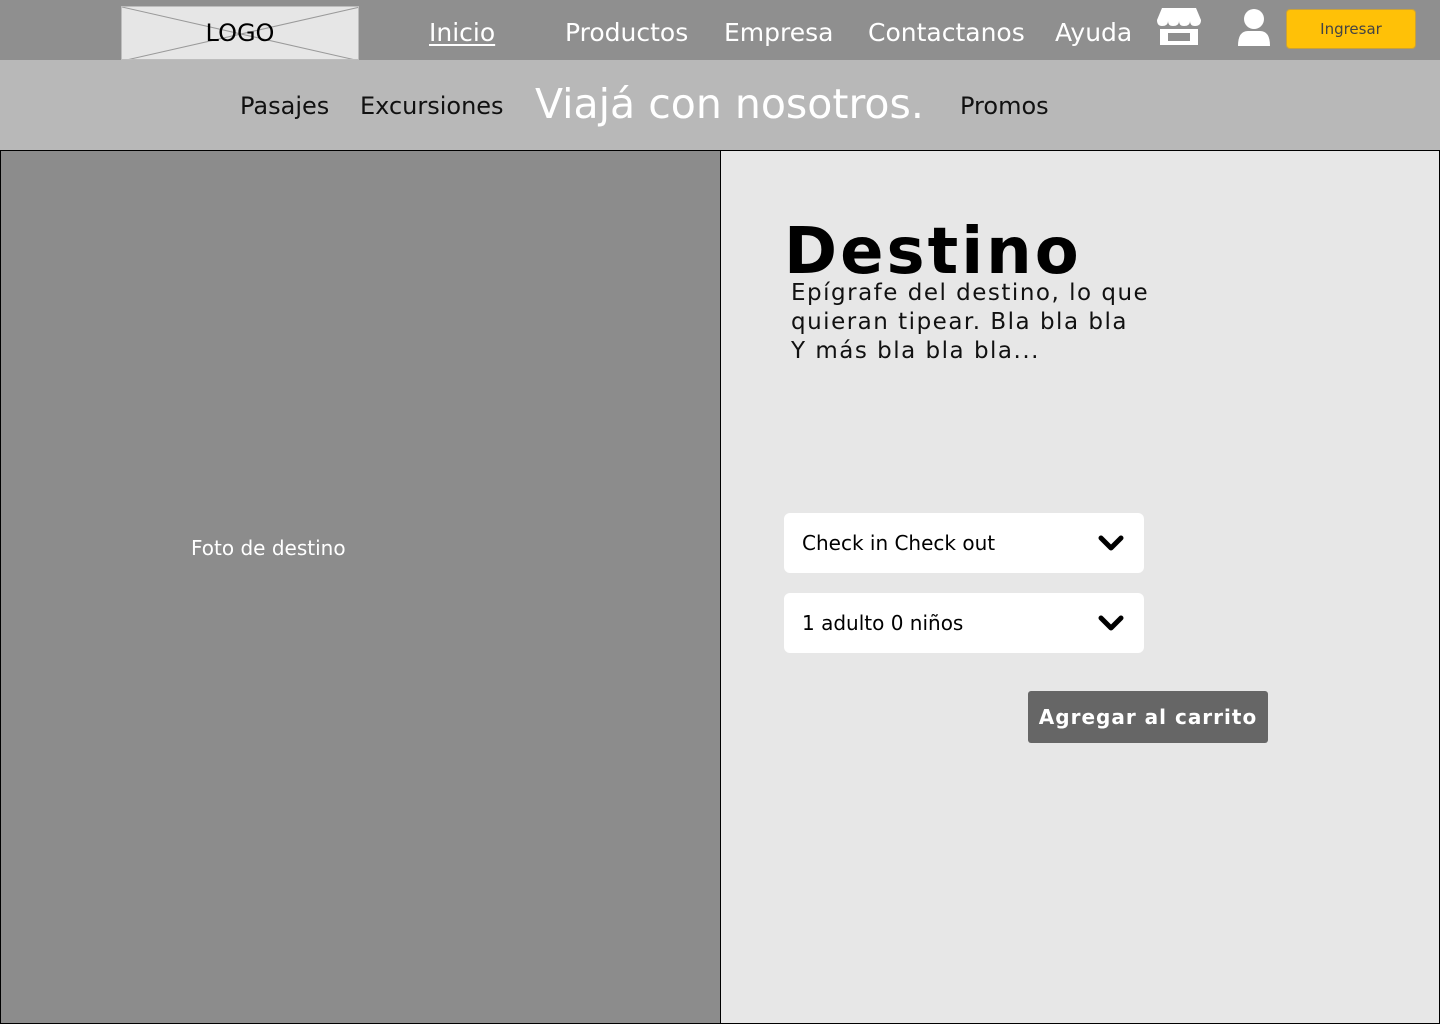  I want to click on dates-select: Check in Check out, so click(964, 543).